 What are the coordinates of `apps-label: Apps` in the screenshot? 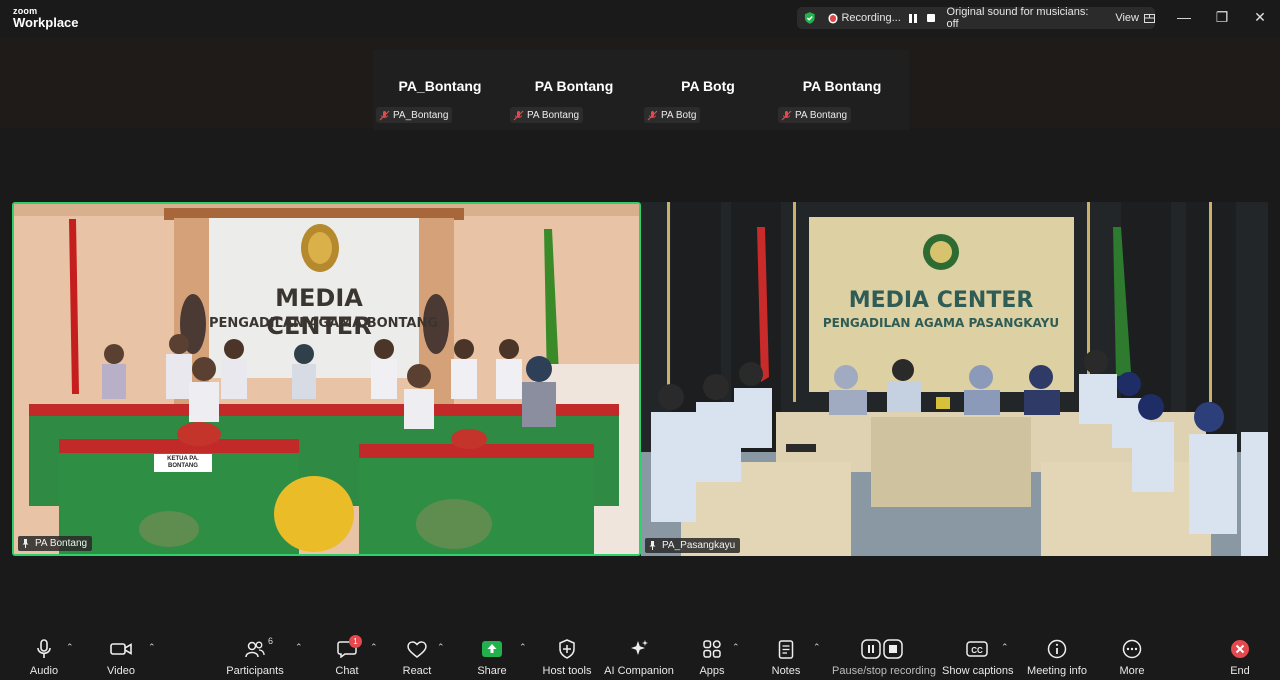 It's located at (712, 671).